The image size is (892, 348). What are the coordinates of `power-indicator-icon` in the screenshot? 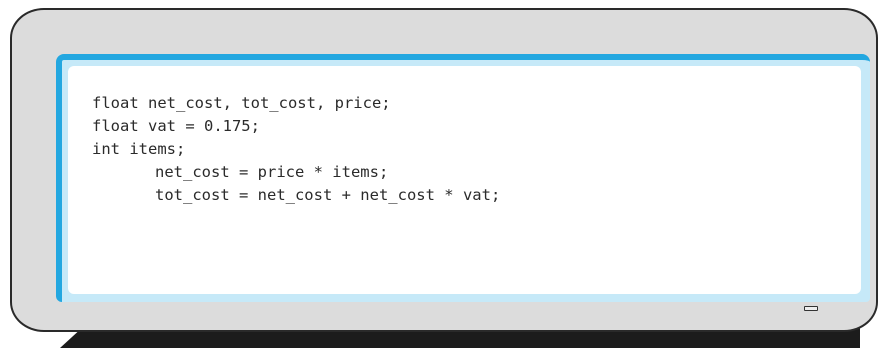 It's located at (811, 308).